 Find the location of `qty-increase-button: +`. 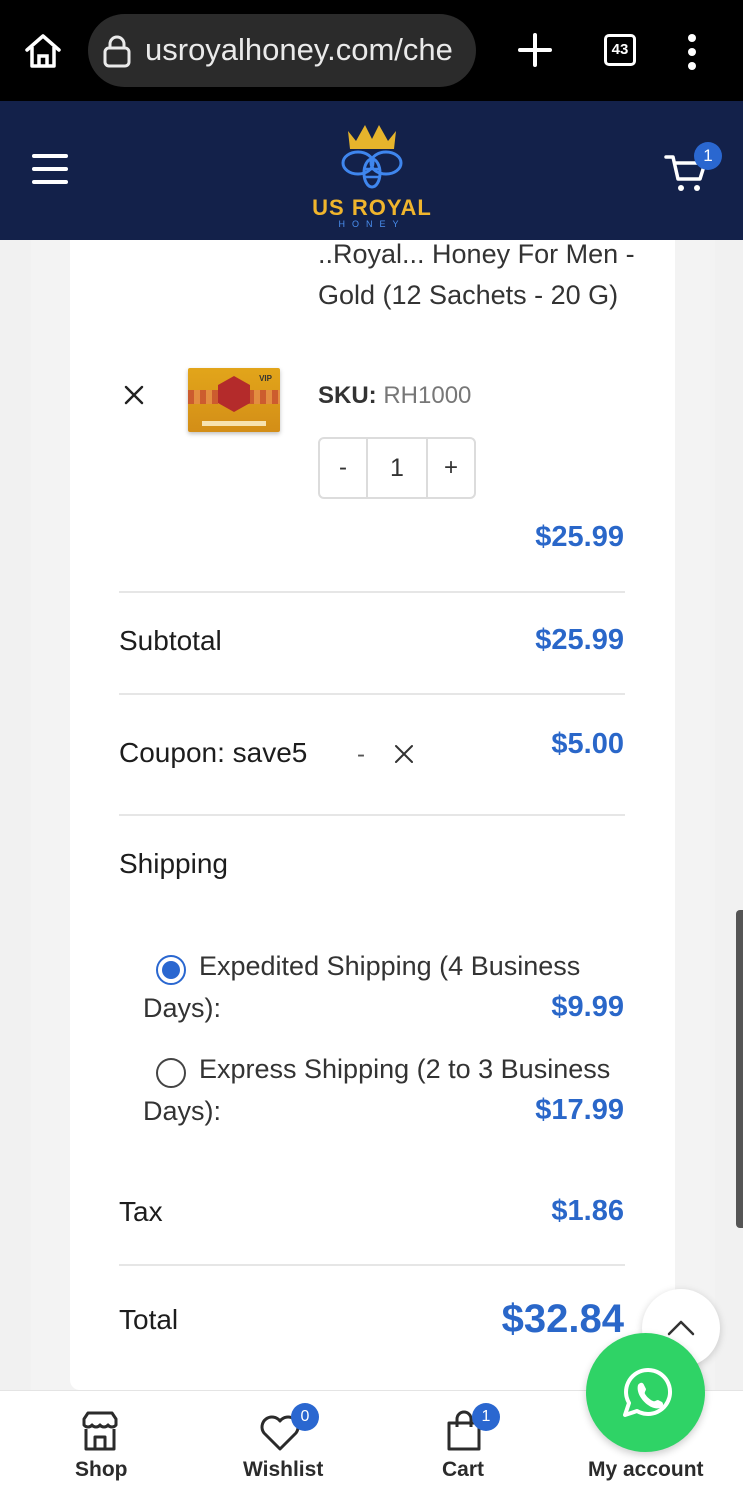

qty-increase-button: + is located at coordinates (451, 468).